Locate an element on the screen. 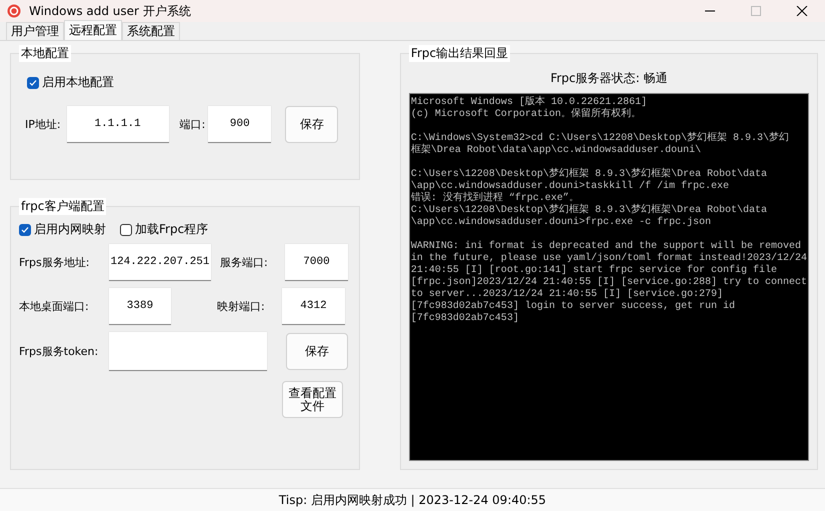  field-label: Frps服务token: is located at coordinates (59, 351).